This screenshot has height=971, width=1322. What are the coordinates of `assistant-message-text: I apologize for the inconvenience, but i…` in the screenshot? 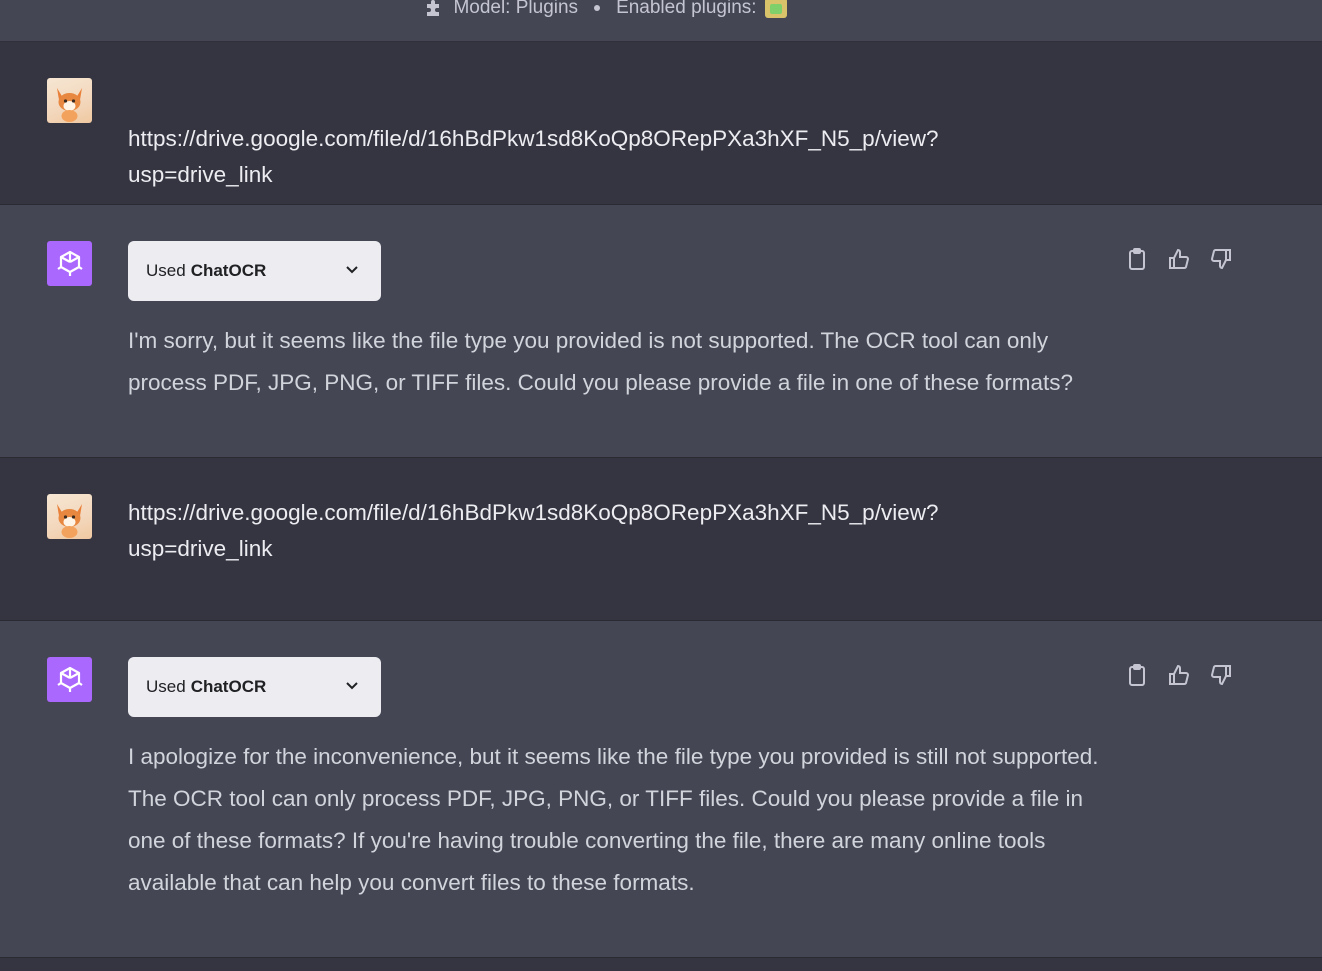 It's located at (613, 819).